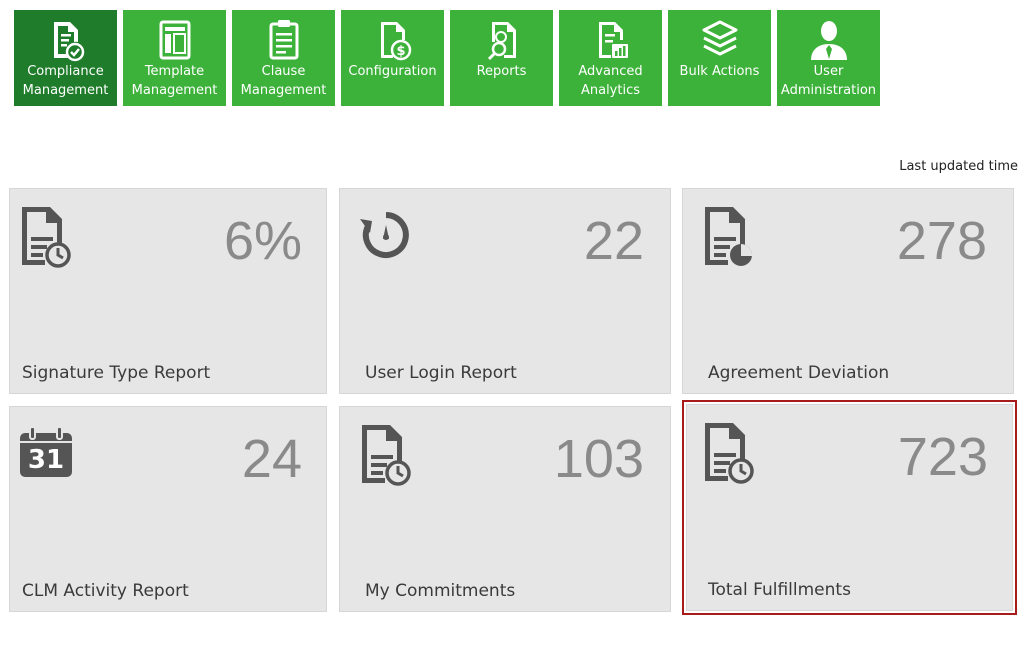 The height and width of the screenshot is (652, 1021). I want to click on nav-label: Bulk Actions, so click(719, 71).